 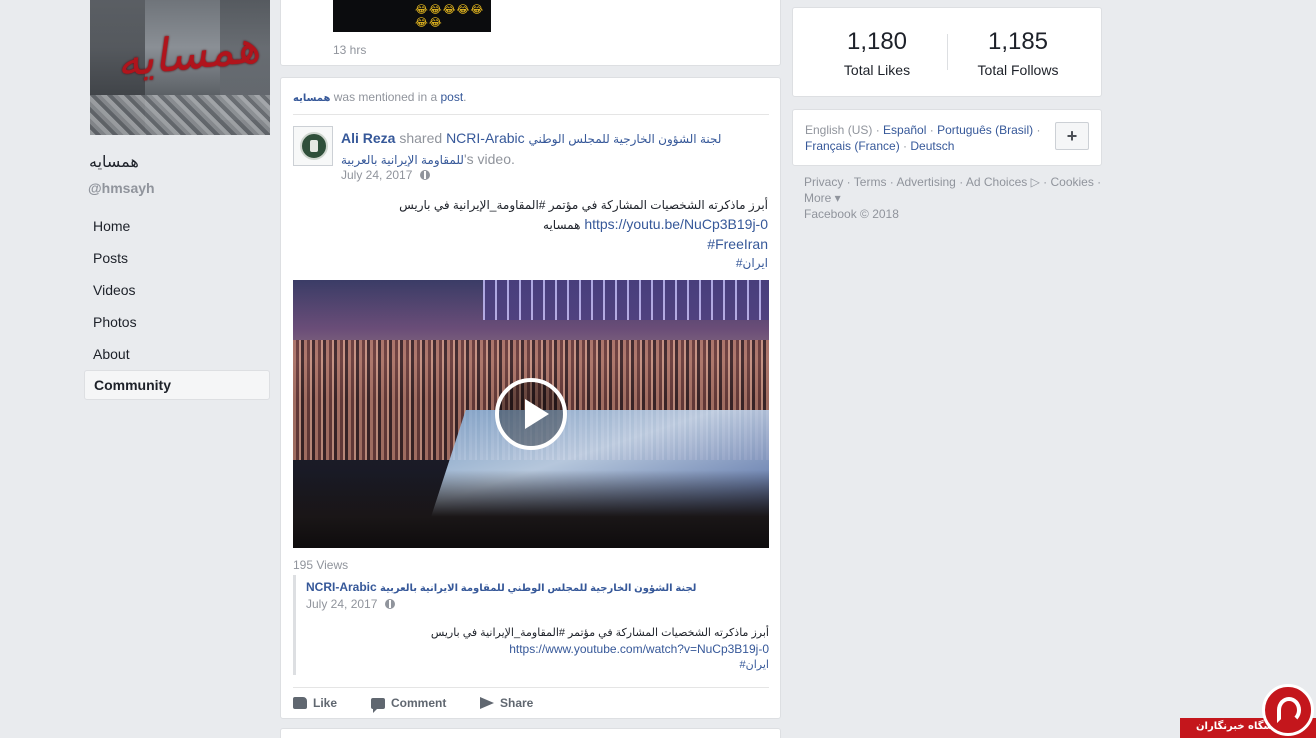 I want to click on total-likes-stat: 1,180 Total Likes, so click(x=877, y=53).